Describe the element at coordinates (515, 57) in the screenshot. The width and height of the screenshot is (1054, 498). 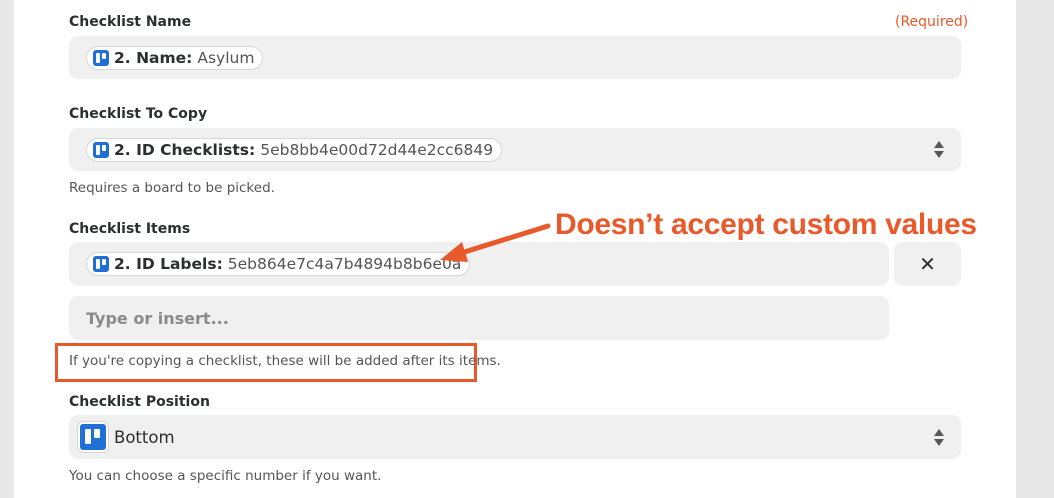
I see `checklist-name-field: 2. Name: Asylum` at that location.